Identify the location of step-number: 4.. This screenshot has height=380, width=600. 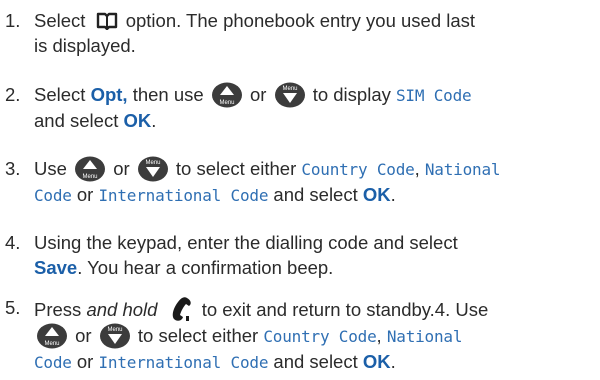
(13, 242).